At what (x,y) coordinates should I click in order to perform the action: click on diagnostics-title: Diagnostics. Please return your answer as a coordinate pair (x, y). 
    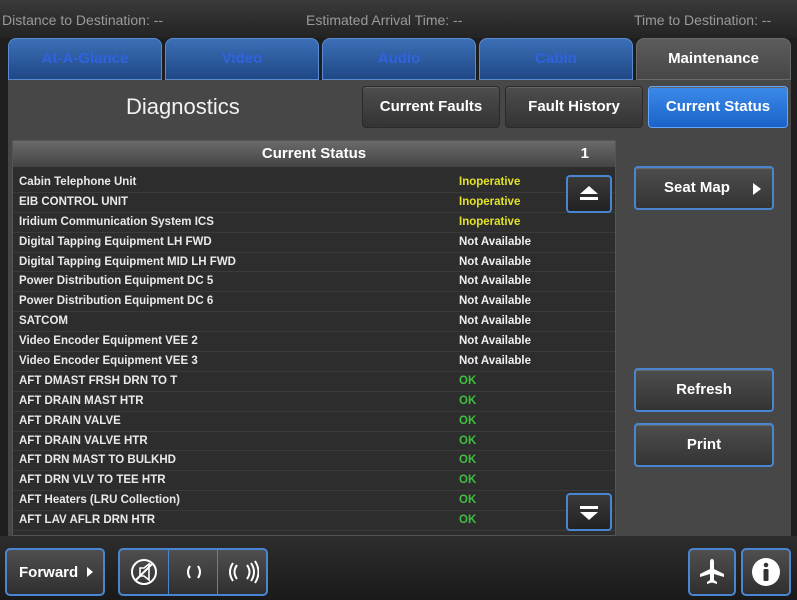
    Looking at the image, I should click on (183, 106).